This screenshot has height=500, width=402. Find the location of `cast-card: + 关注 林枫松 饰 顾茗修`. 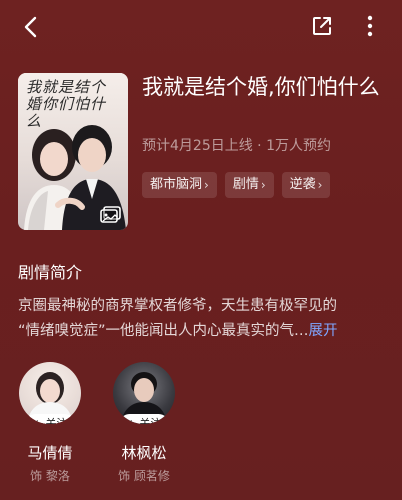

cast-card: + 关注 林枫松 饰 顾茗修 is located at coordinates (144, 423).